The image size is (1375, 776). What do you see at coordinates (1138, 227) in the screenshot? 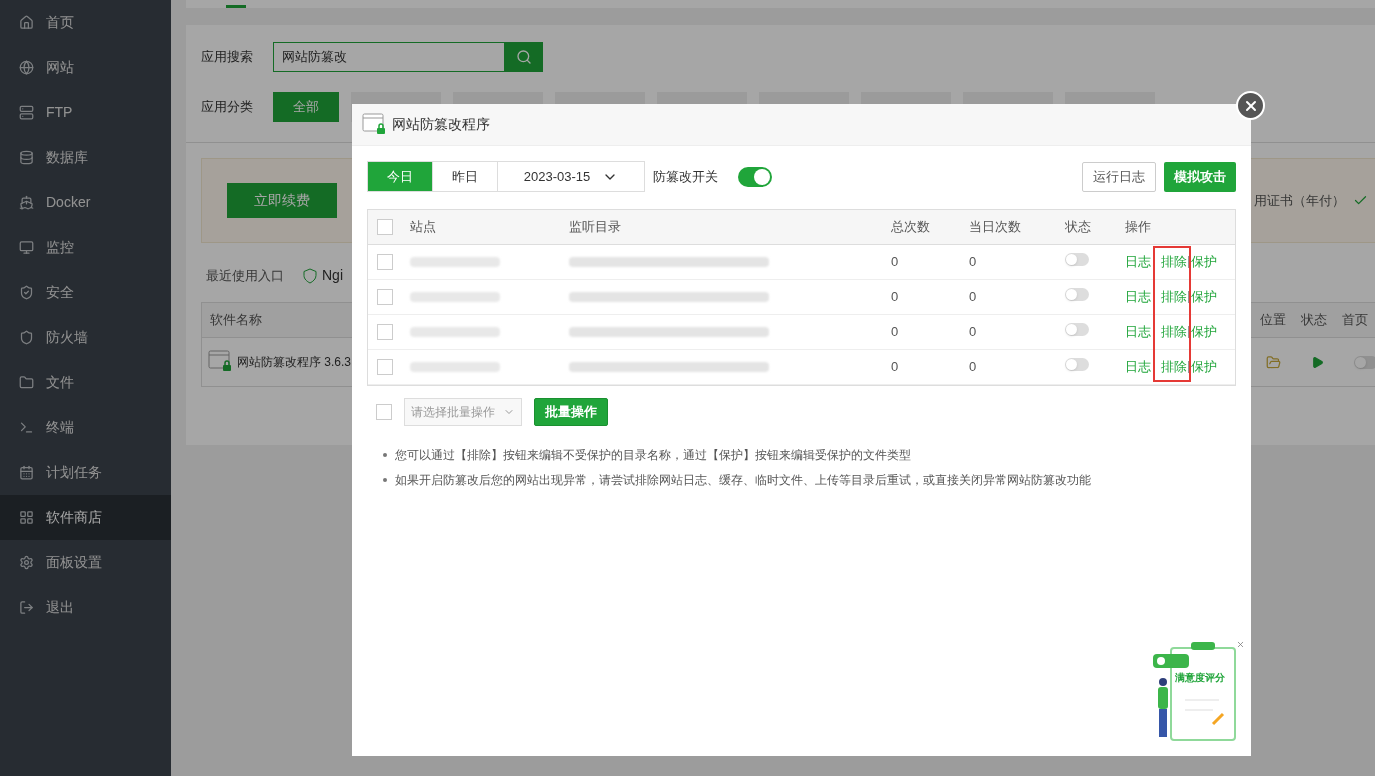
I see `column-header: 操作` at bounding box center [1138, 227].